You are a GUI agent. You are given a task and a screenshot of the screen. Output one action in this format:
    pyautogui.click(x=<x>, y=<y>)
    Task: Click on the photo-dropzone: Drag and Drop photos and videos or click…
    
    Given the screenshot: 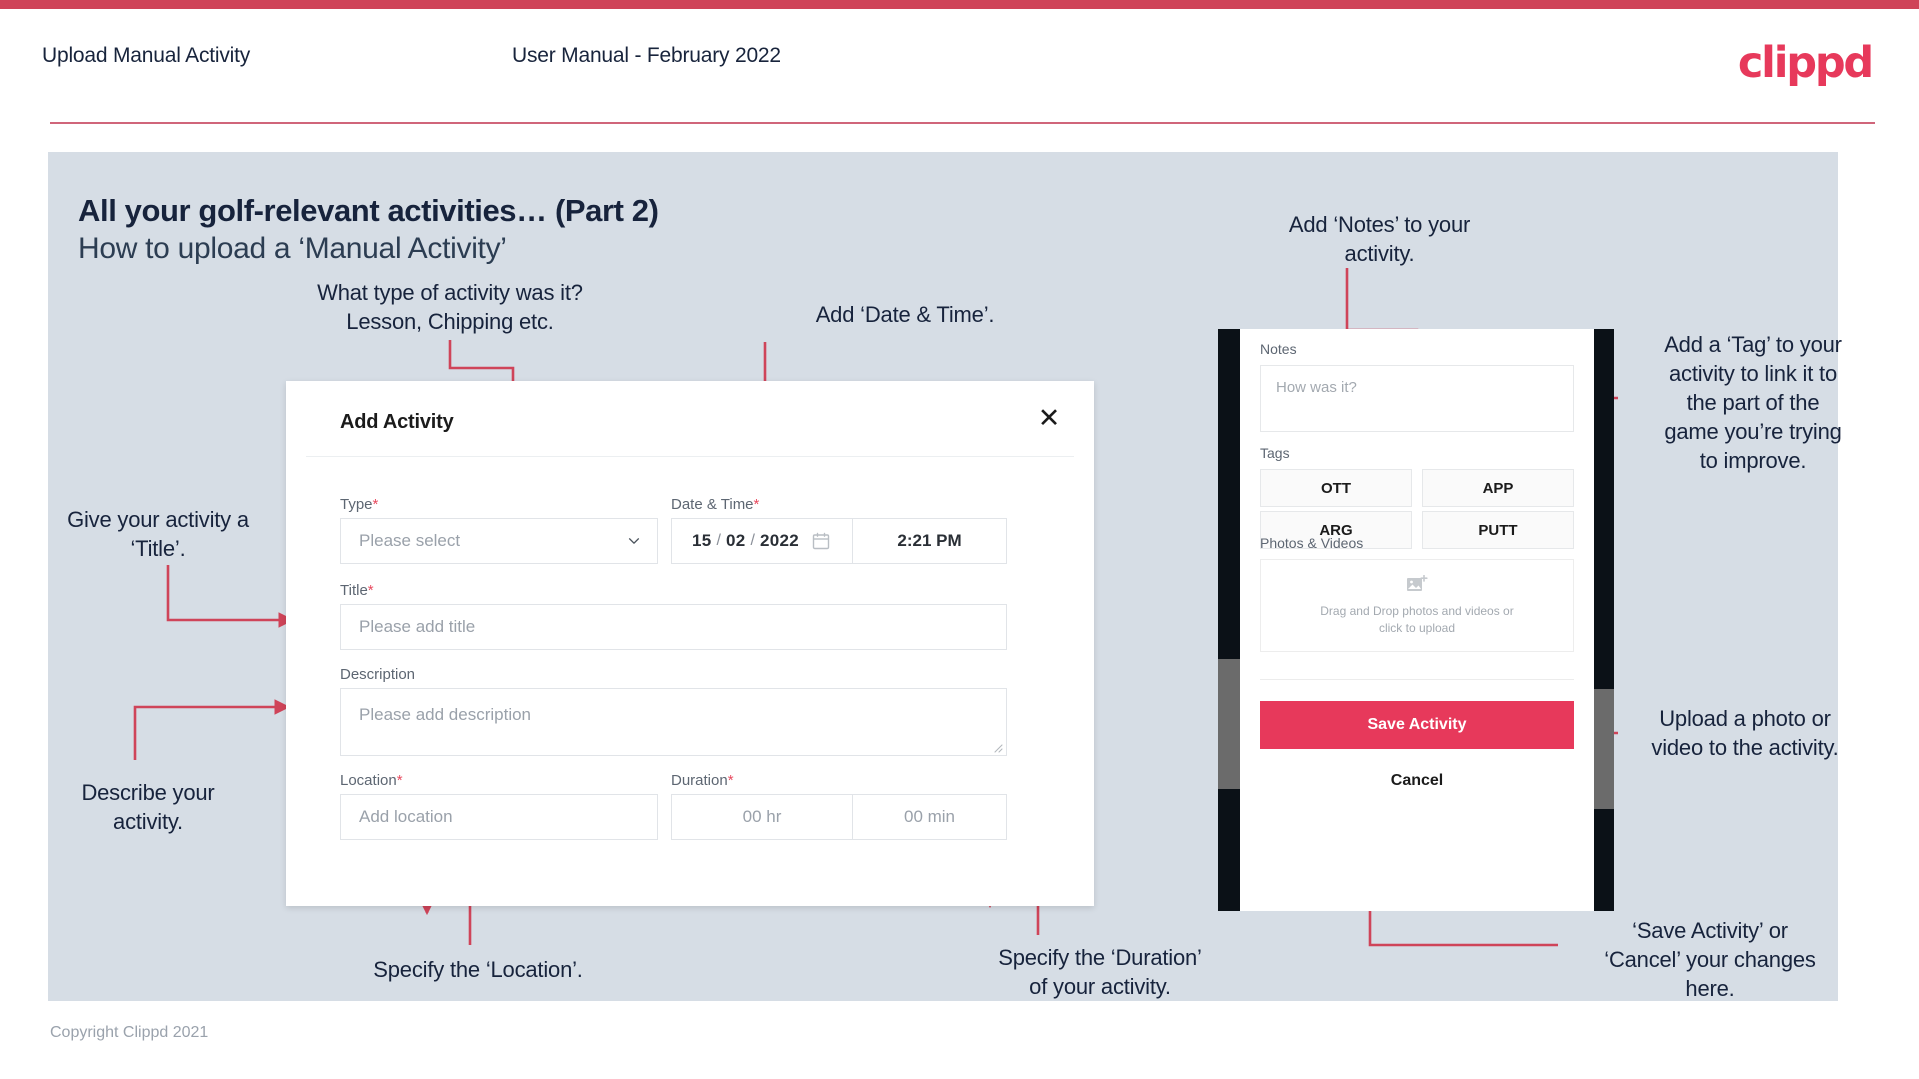 What is the action you would take?
    pyautogui.click(x=1417, y=605)
    